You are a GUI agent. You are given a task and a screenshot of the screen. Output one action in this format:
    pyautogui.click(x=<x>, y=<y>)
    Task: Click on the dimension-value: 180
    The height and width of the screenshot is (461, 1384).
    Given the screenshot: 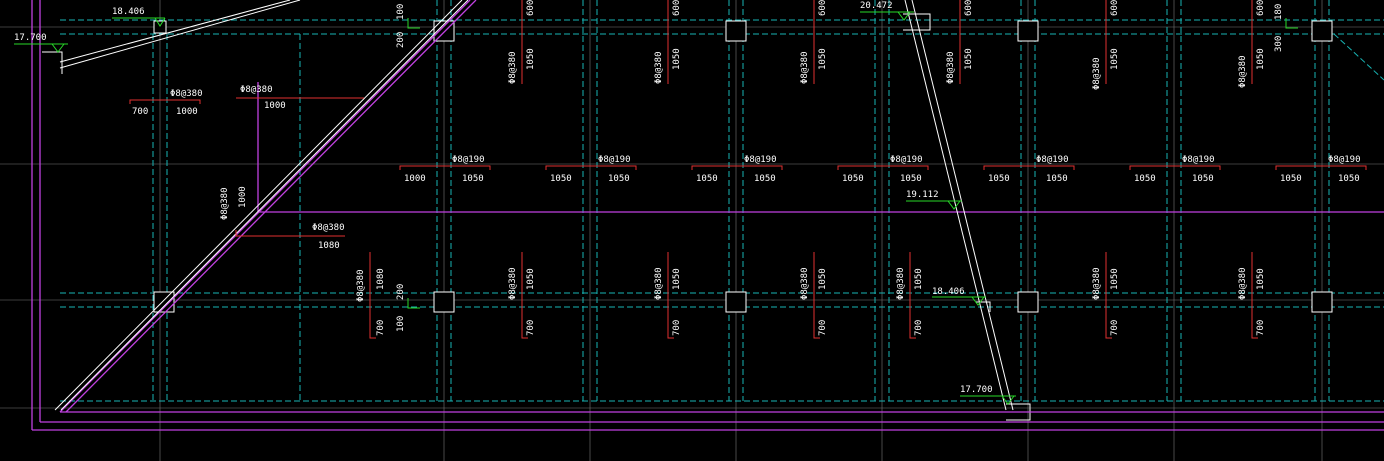 What is the action you would take?
    pyautogui.click(x=1279, y=12)
    